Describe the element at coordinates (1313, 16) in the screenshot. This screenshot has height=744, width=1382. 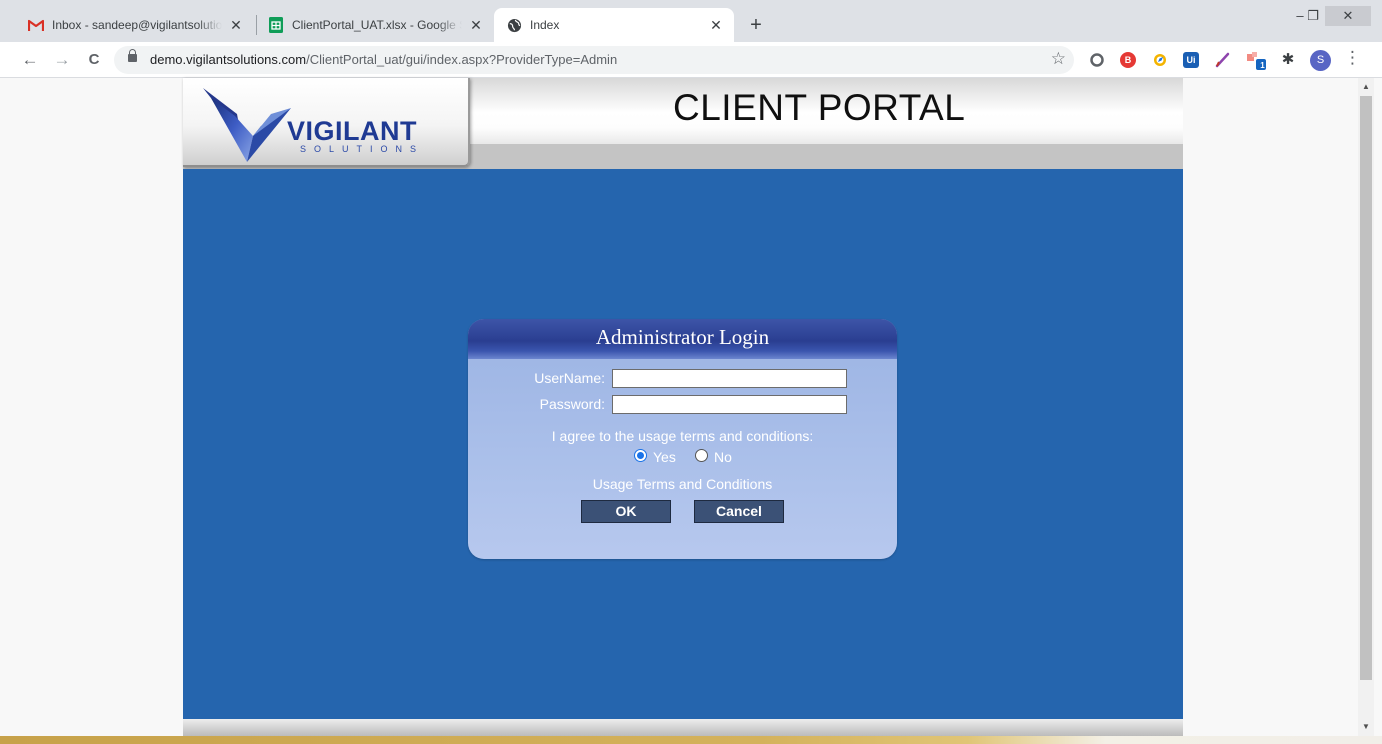
I see `restore-icon: ❐` at that location.